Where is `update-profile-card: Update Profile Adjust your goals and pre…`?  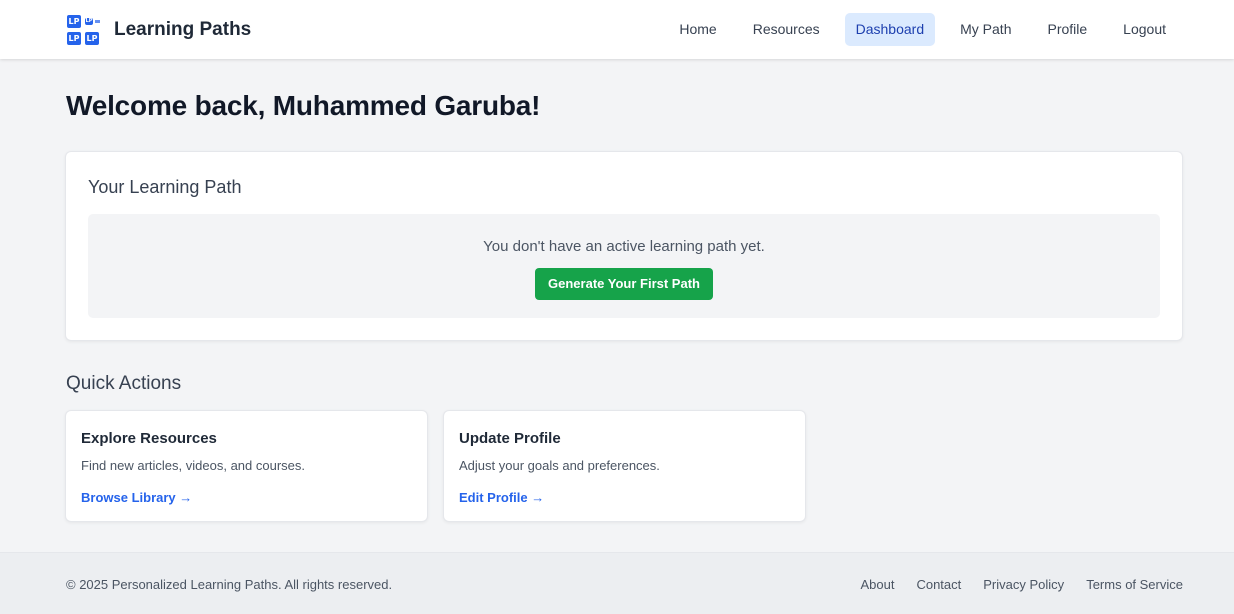 update-profile-card: Update Profile Adjust your goals and pre… is located at coordinates (624, 466).